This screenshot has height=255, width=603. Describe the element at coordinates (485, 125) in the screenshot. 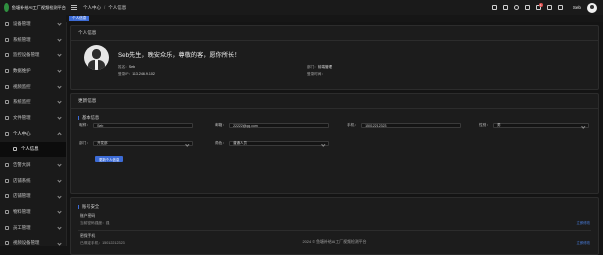

I see `gender-label: 性别：` at that location.